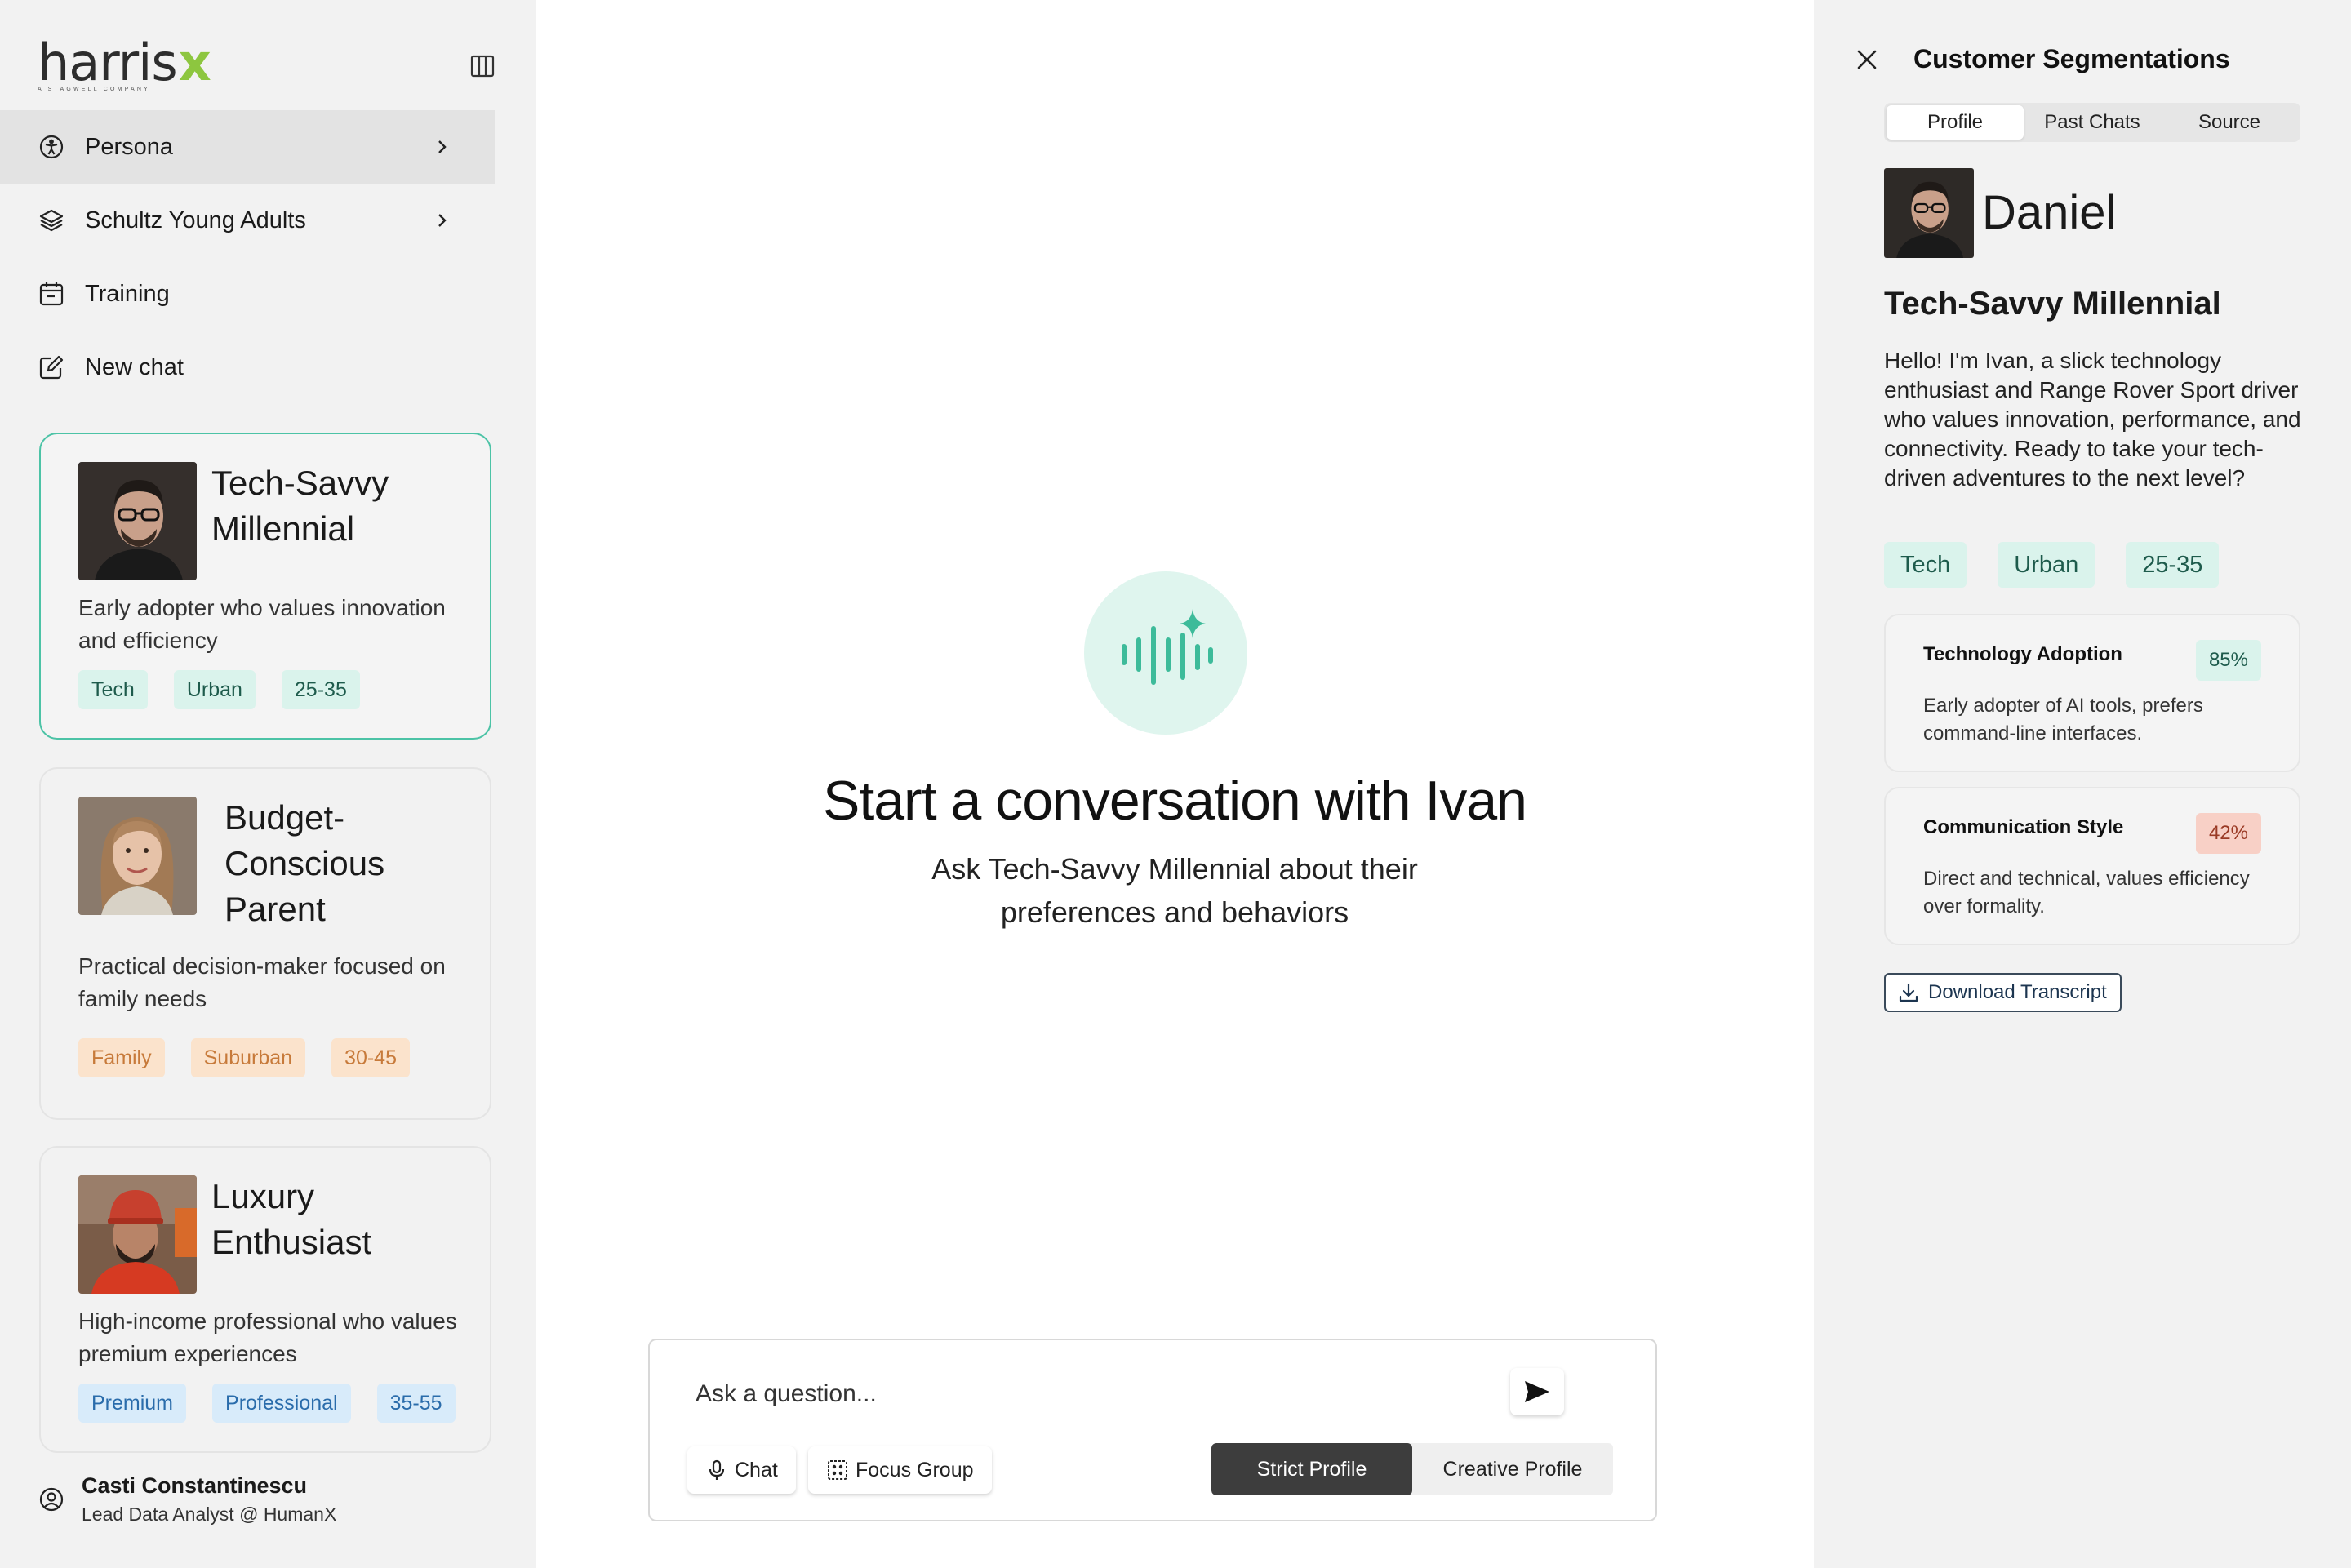 This screenshot has height=1568, width=2351. Describe the element at coordinates (304, 863) in the screenshot. I see `persona-title: Budget- Conscious Parent` at that location.